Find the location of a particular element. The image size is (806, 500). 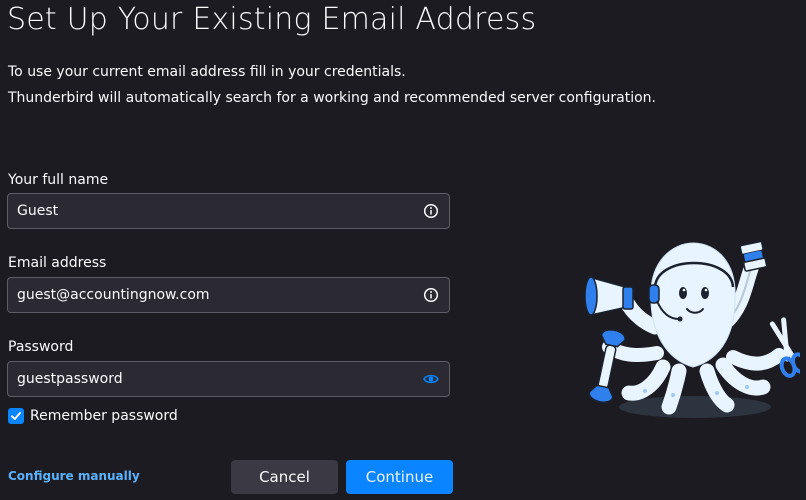

checkmark-icon is located at coordinates (16, 416).